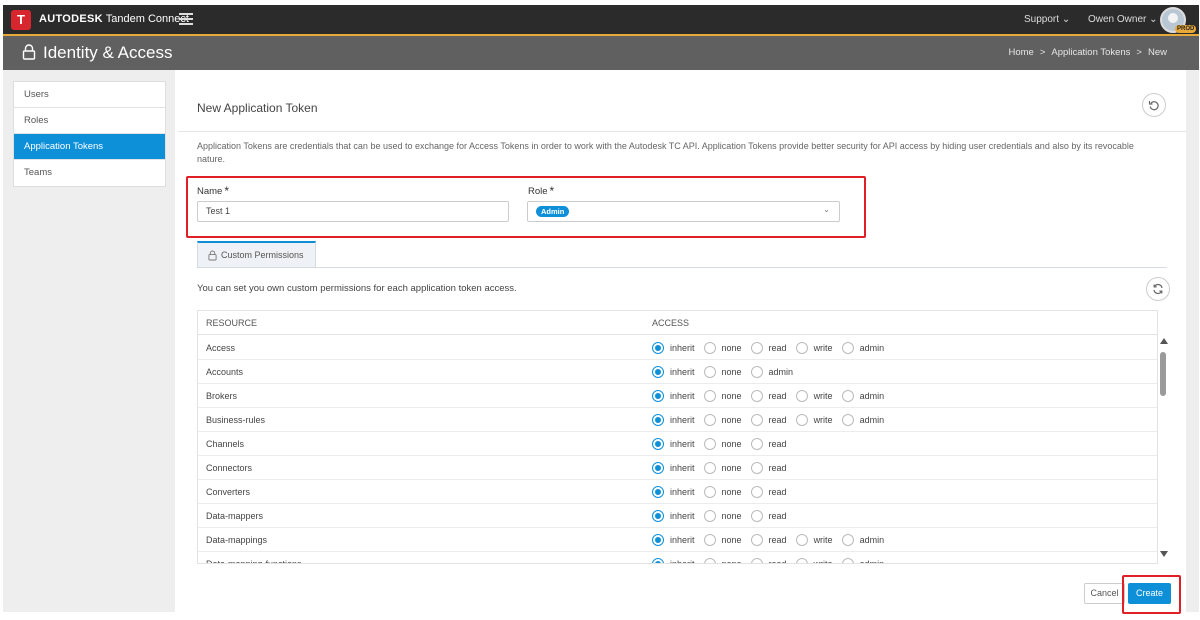 The image size is (1200, 620). Describe the element at coordinates (21, 20) in the screenshot. I see `tandem-logo-icon: T` at that location.